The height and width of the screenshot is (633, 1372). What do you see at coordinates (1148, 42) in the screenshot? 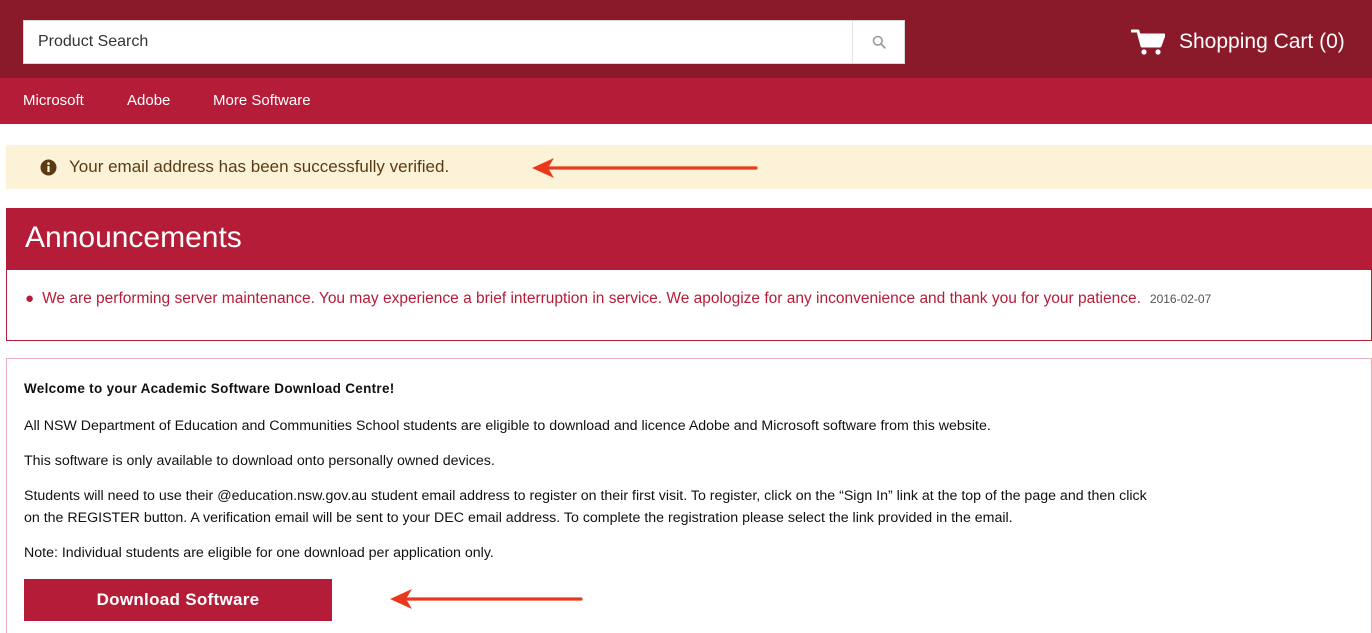
I see `cart-icon` at bounding box center [1148, 42].